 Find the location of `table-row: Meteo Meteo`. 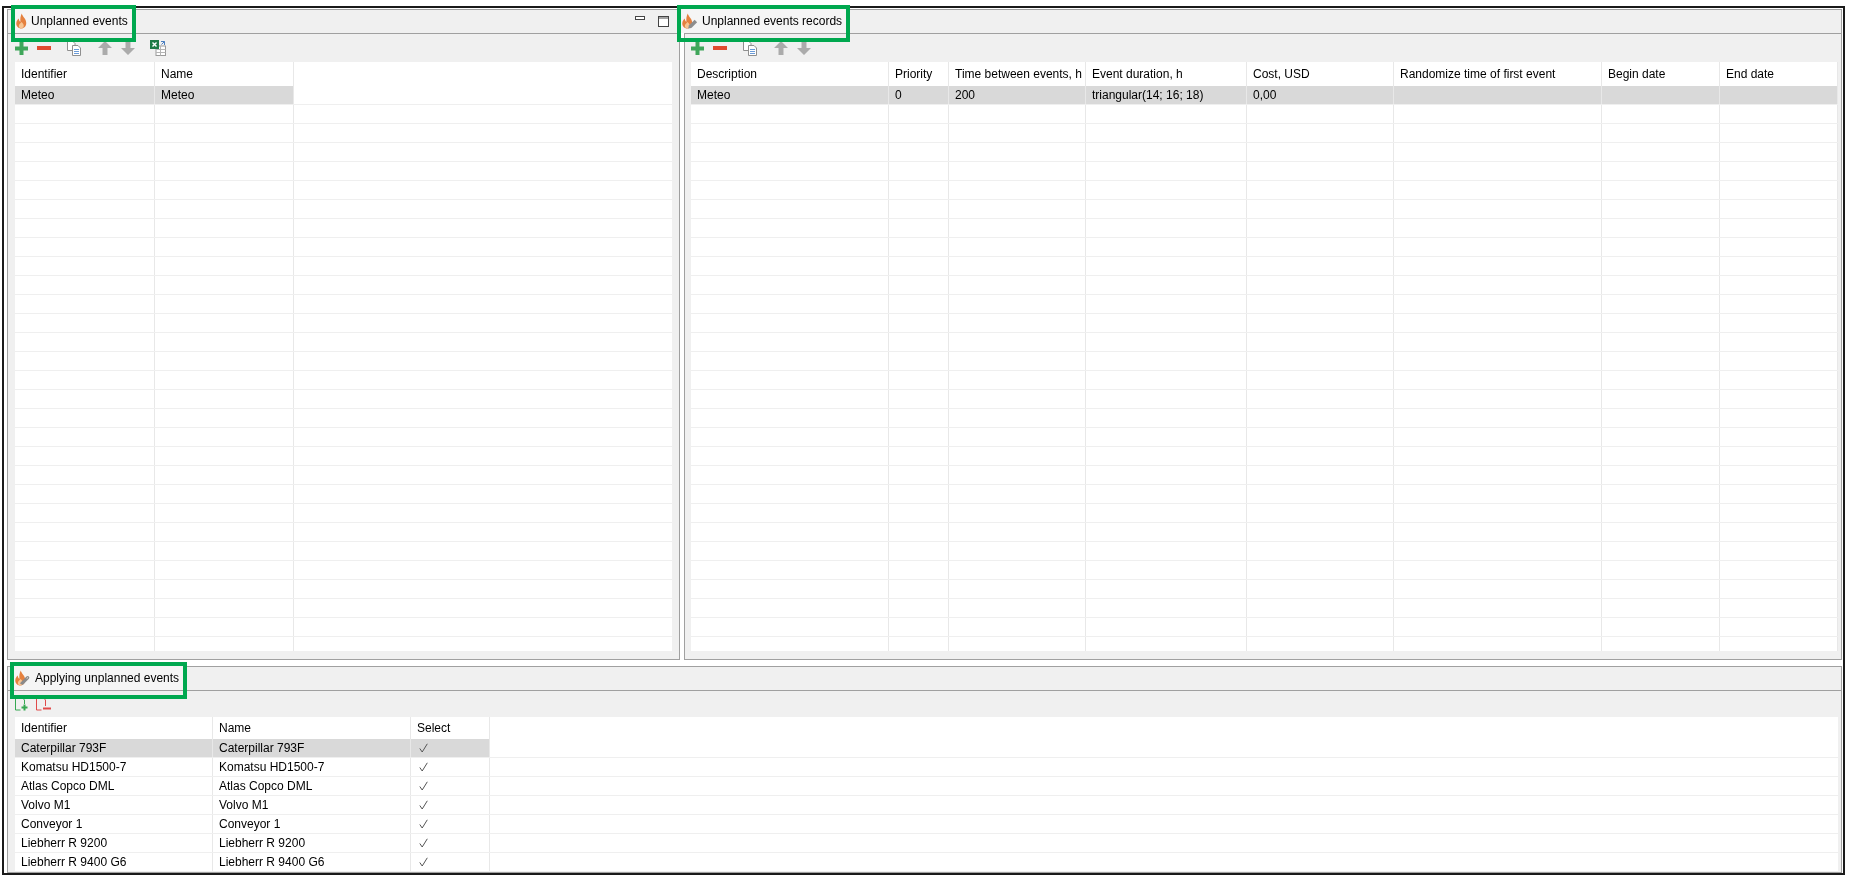

table-row: Meteo Meteo is located at coordinates (154, 95).